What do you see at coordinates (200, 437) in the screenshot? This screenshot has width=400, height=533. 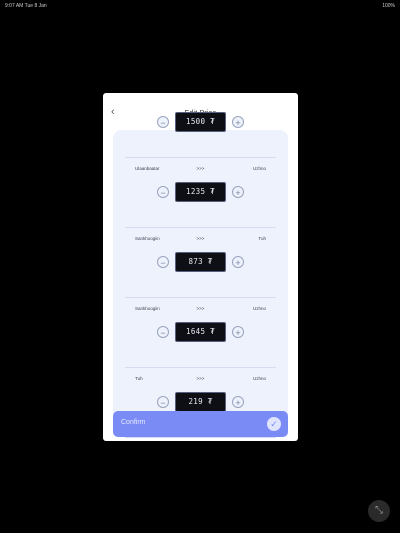 I see `divider` at bounding box center [200, 437].